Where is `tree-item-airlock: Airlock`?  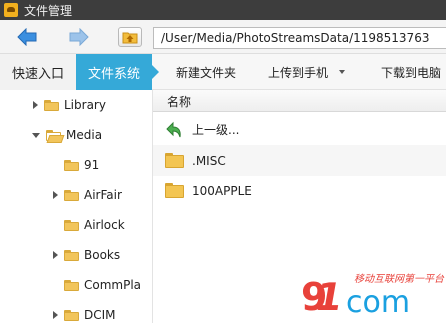 tree-item-airlock: Airlock is located at coordinates (76, 225).